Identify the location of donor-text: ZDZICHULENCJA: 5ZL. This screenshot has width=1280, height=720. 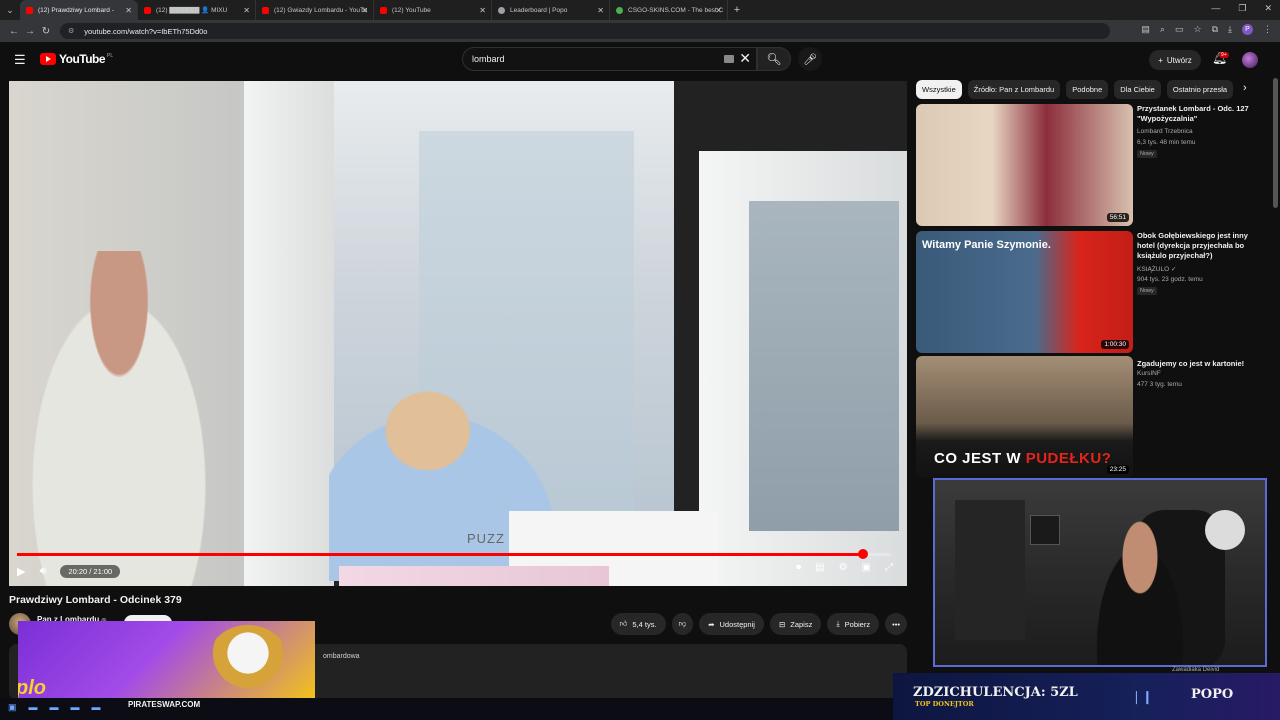
(995, 692).